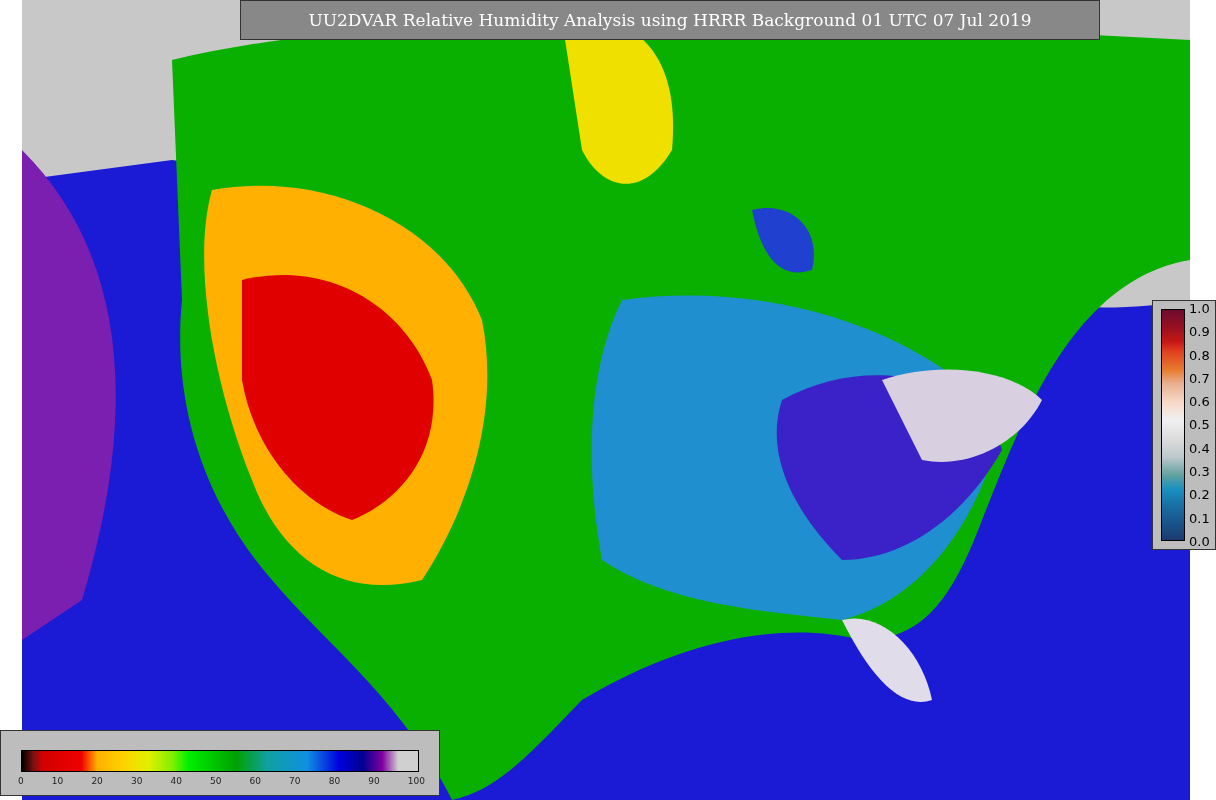  Describe the element at coordinates (416, 781) in the screenshot. I see `tick-label: 100` at that location.